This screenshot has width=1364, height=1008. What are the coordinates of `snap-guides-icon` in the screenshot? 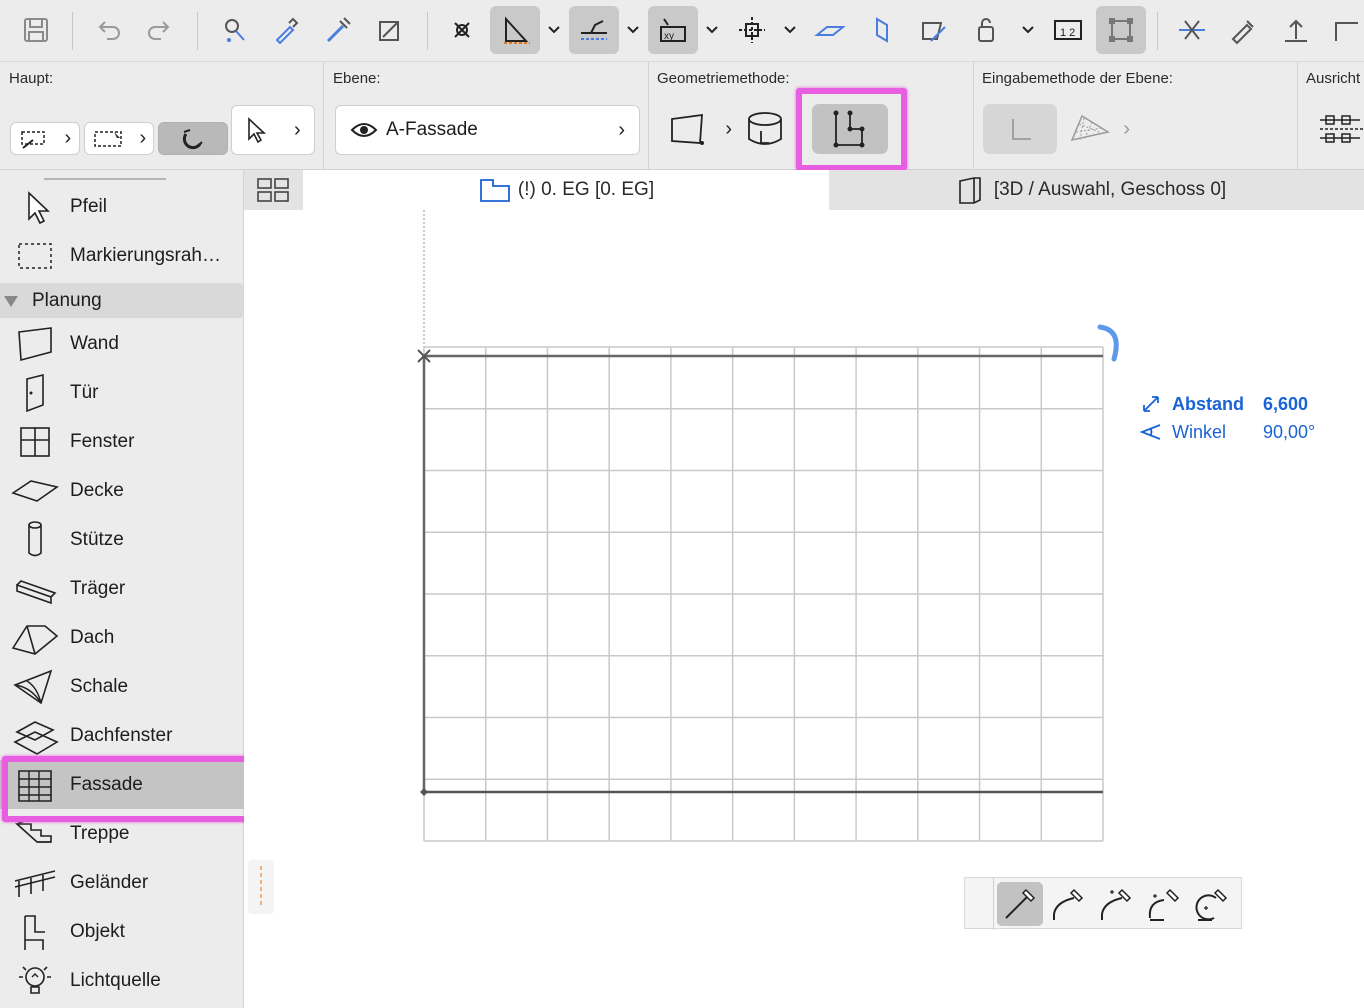 It's located at (594, 30).